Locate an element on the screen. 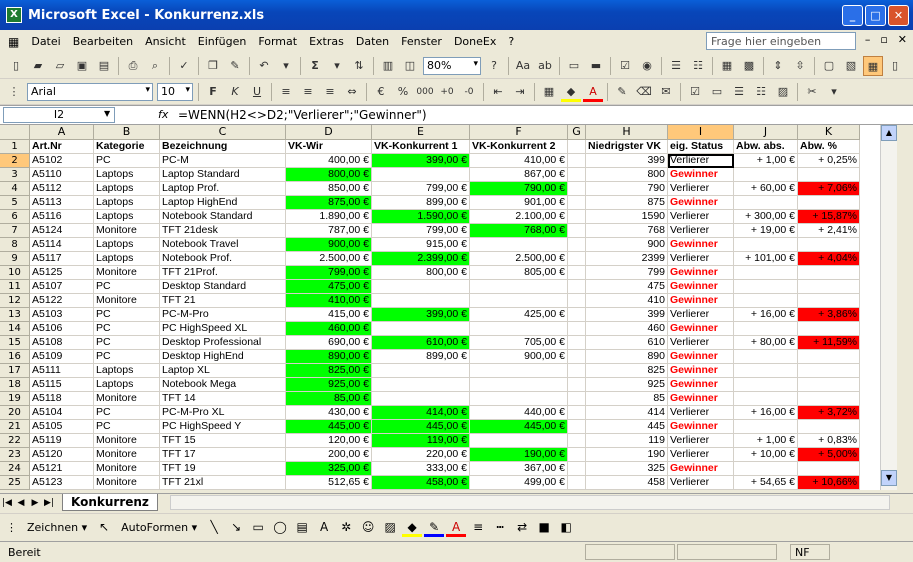 The image size is (913, 562). row-header: 18 is located at coordinates (15, 385).